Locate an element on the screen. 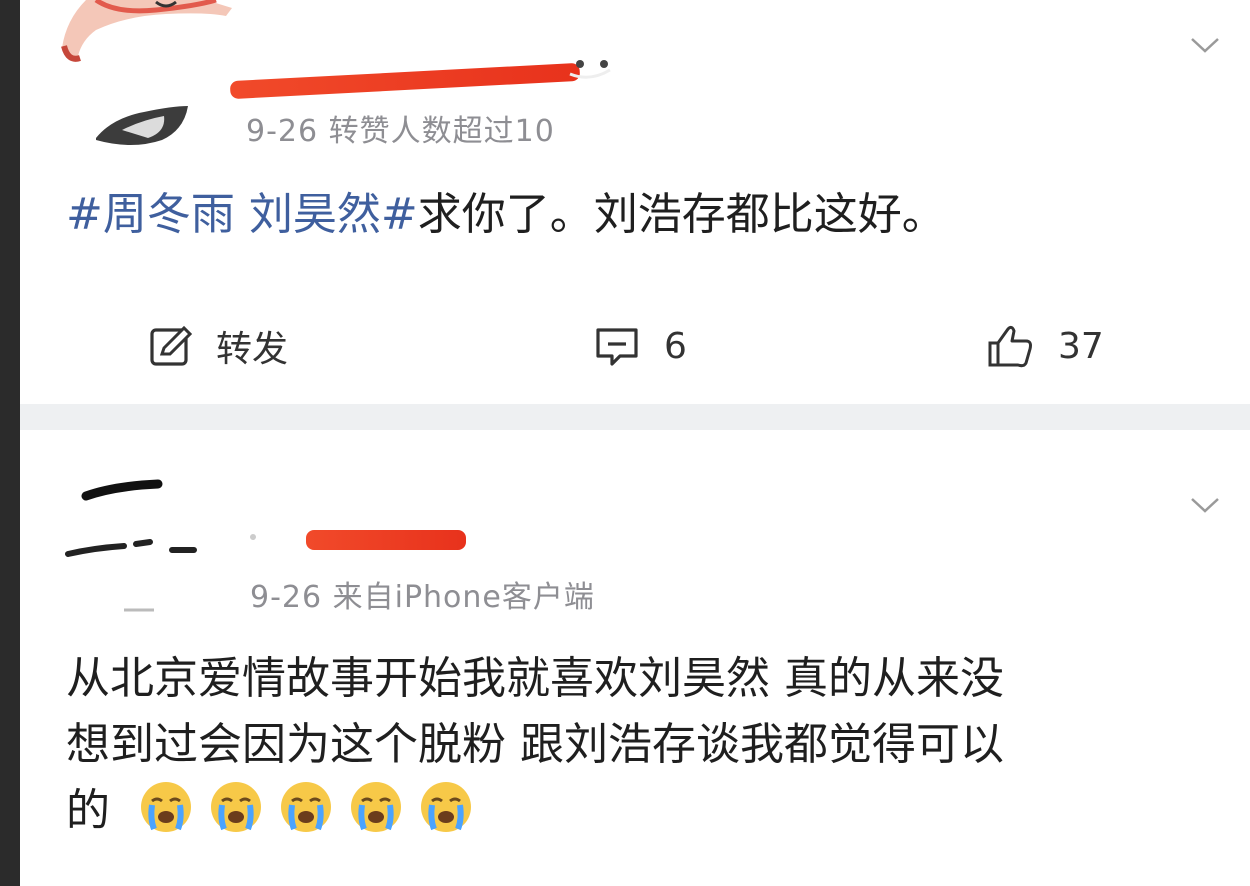 Image resolution: width=1250 pixels, height=886 pixels. repost-icon is located at coordinates (171, 345).